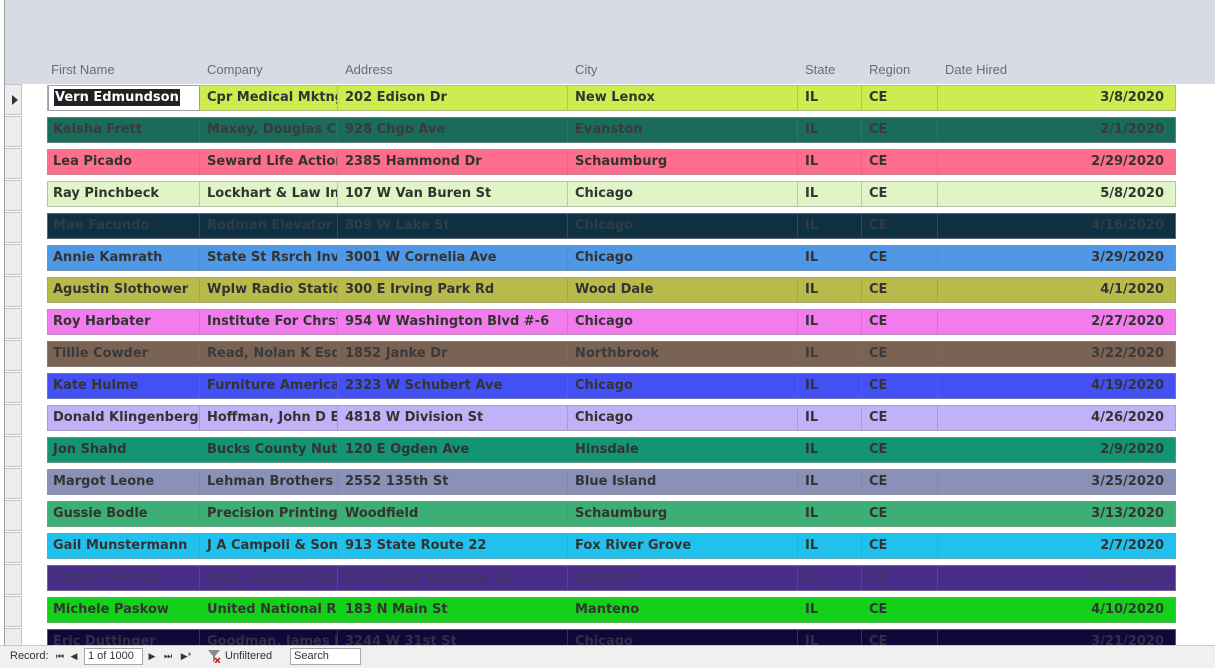  Describe the element at coordinates (270, 482) in the screenshot. I see `company-cell: Lehman Brothers` at that location.